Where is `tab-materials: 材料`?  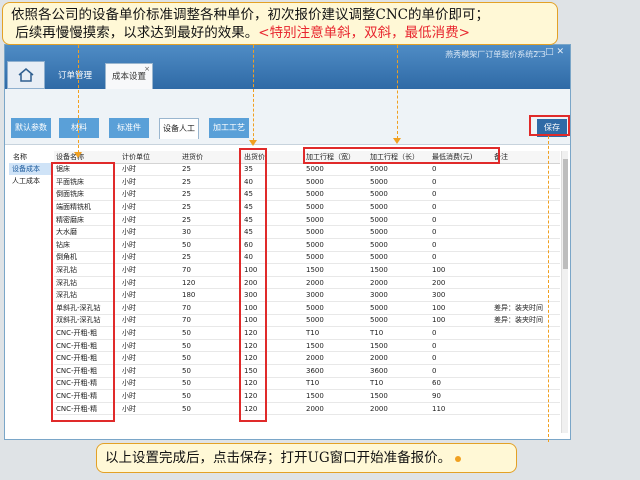
tab-materials: 材料 is located at coordinates (79, 128).